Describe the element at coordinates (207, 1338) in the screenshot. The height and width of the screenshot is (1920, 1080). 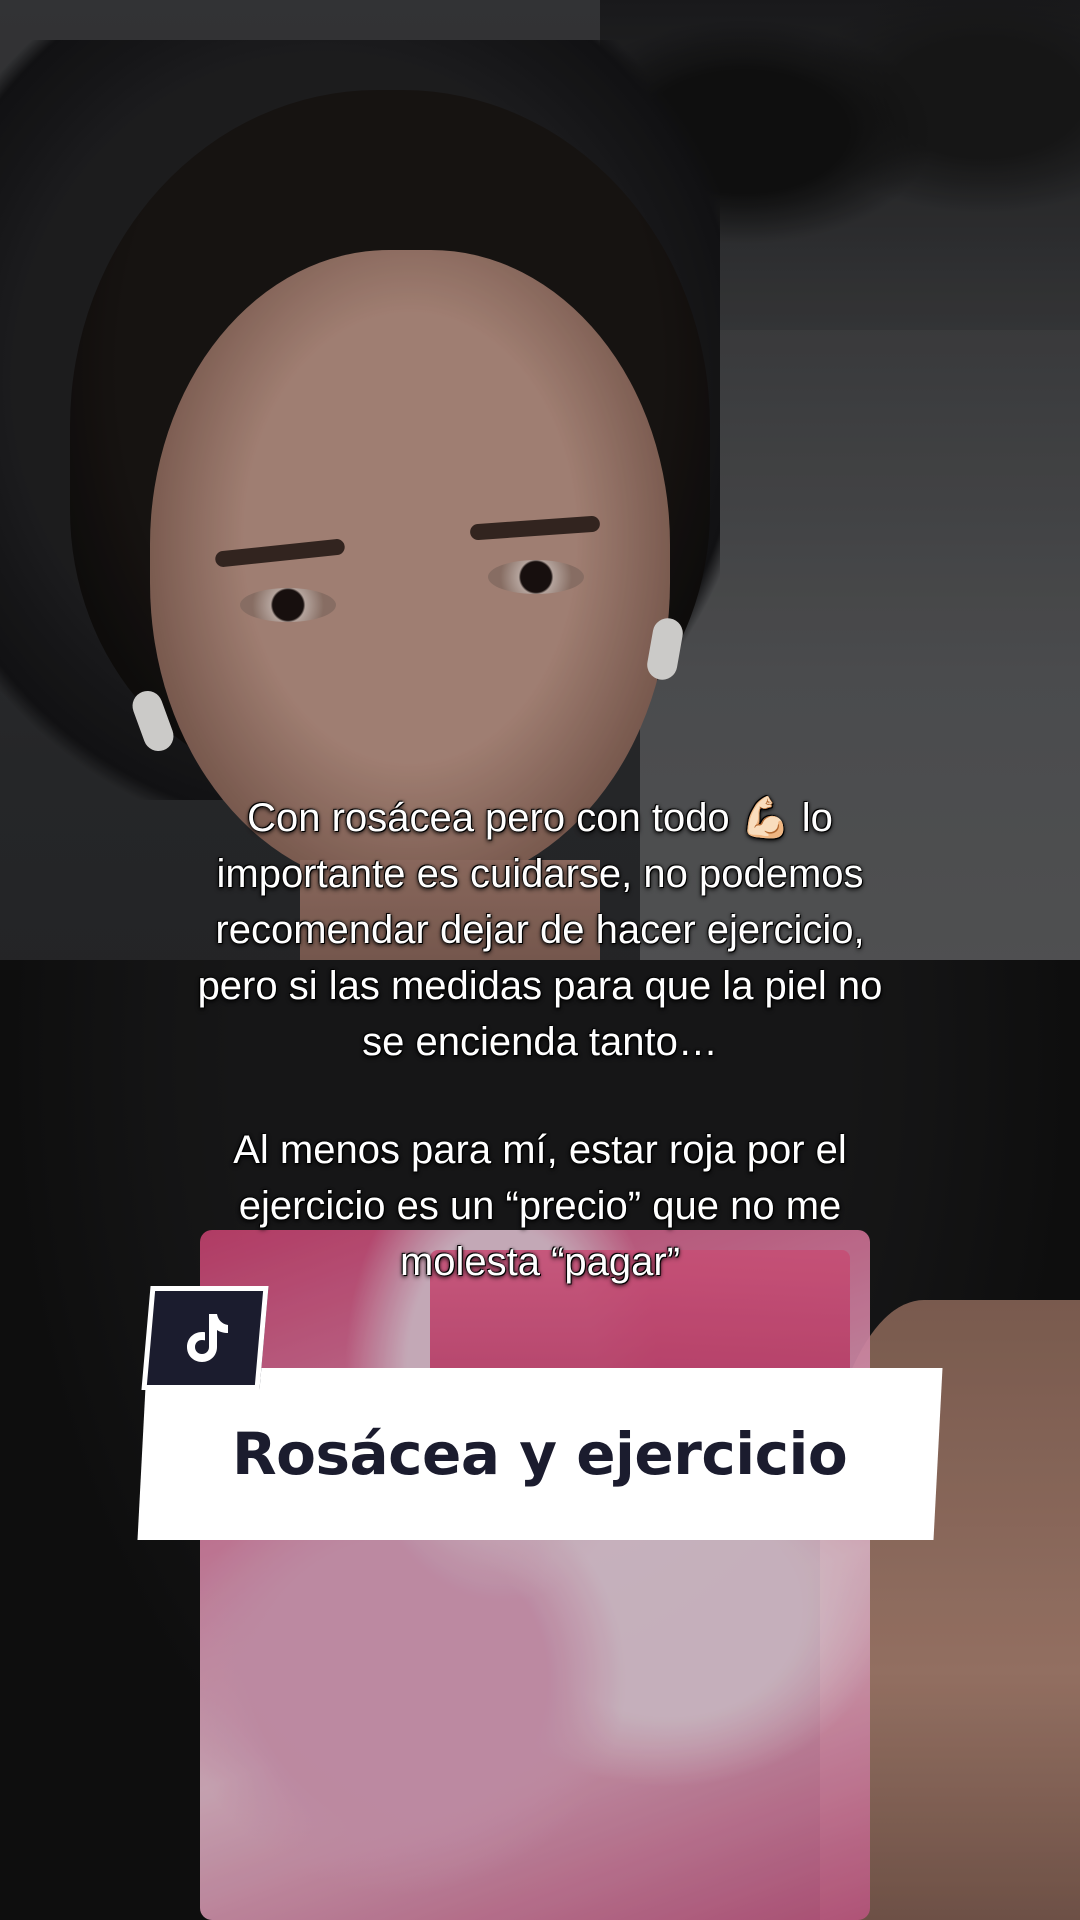
I see `tiktok-note-icon` at that location.